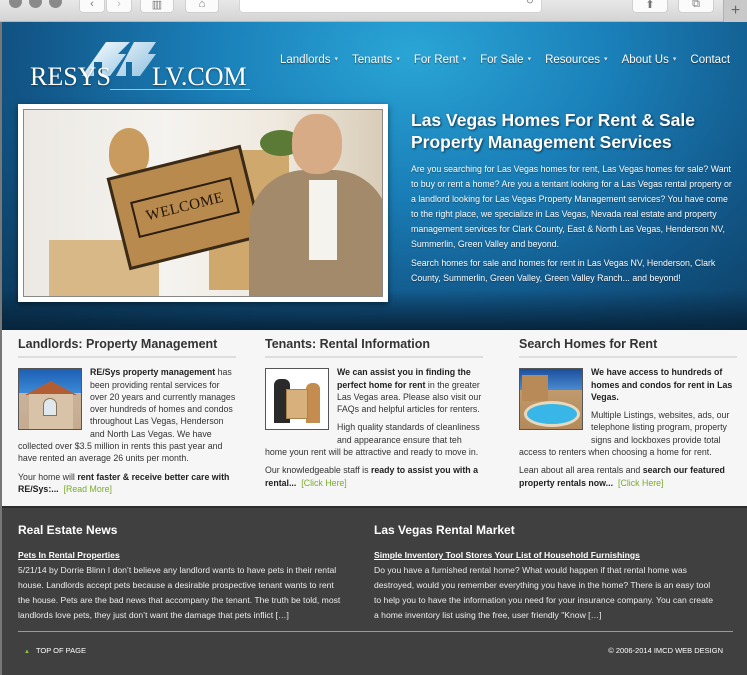 Image resolution: width=747 pixels, height=675 pixels. I want to click on read-more-link: [Read More], so click(88, 489).